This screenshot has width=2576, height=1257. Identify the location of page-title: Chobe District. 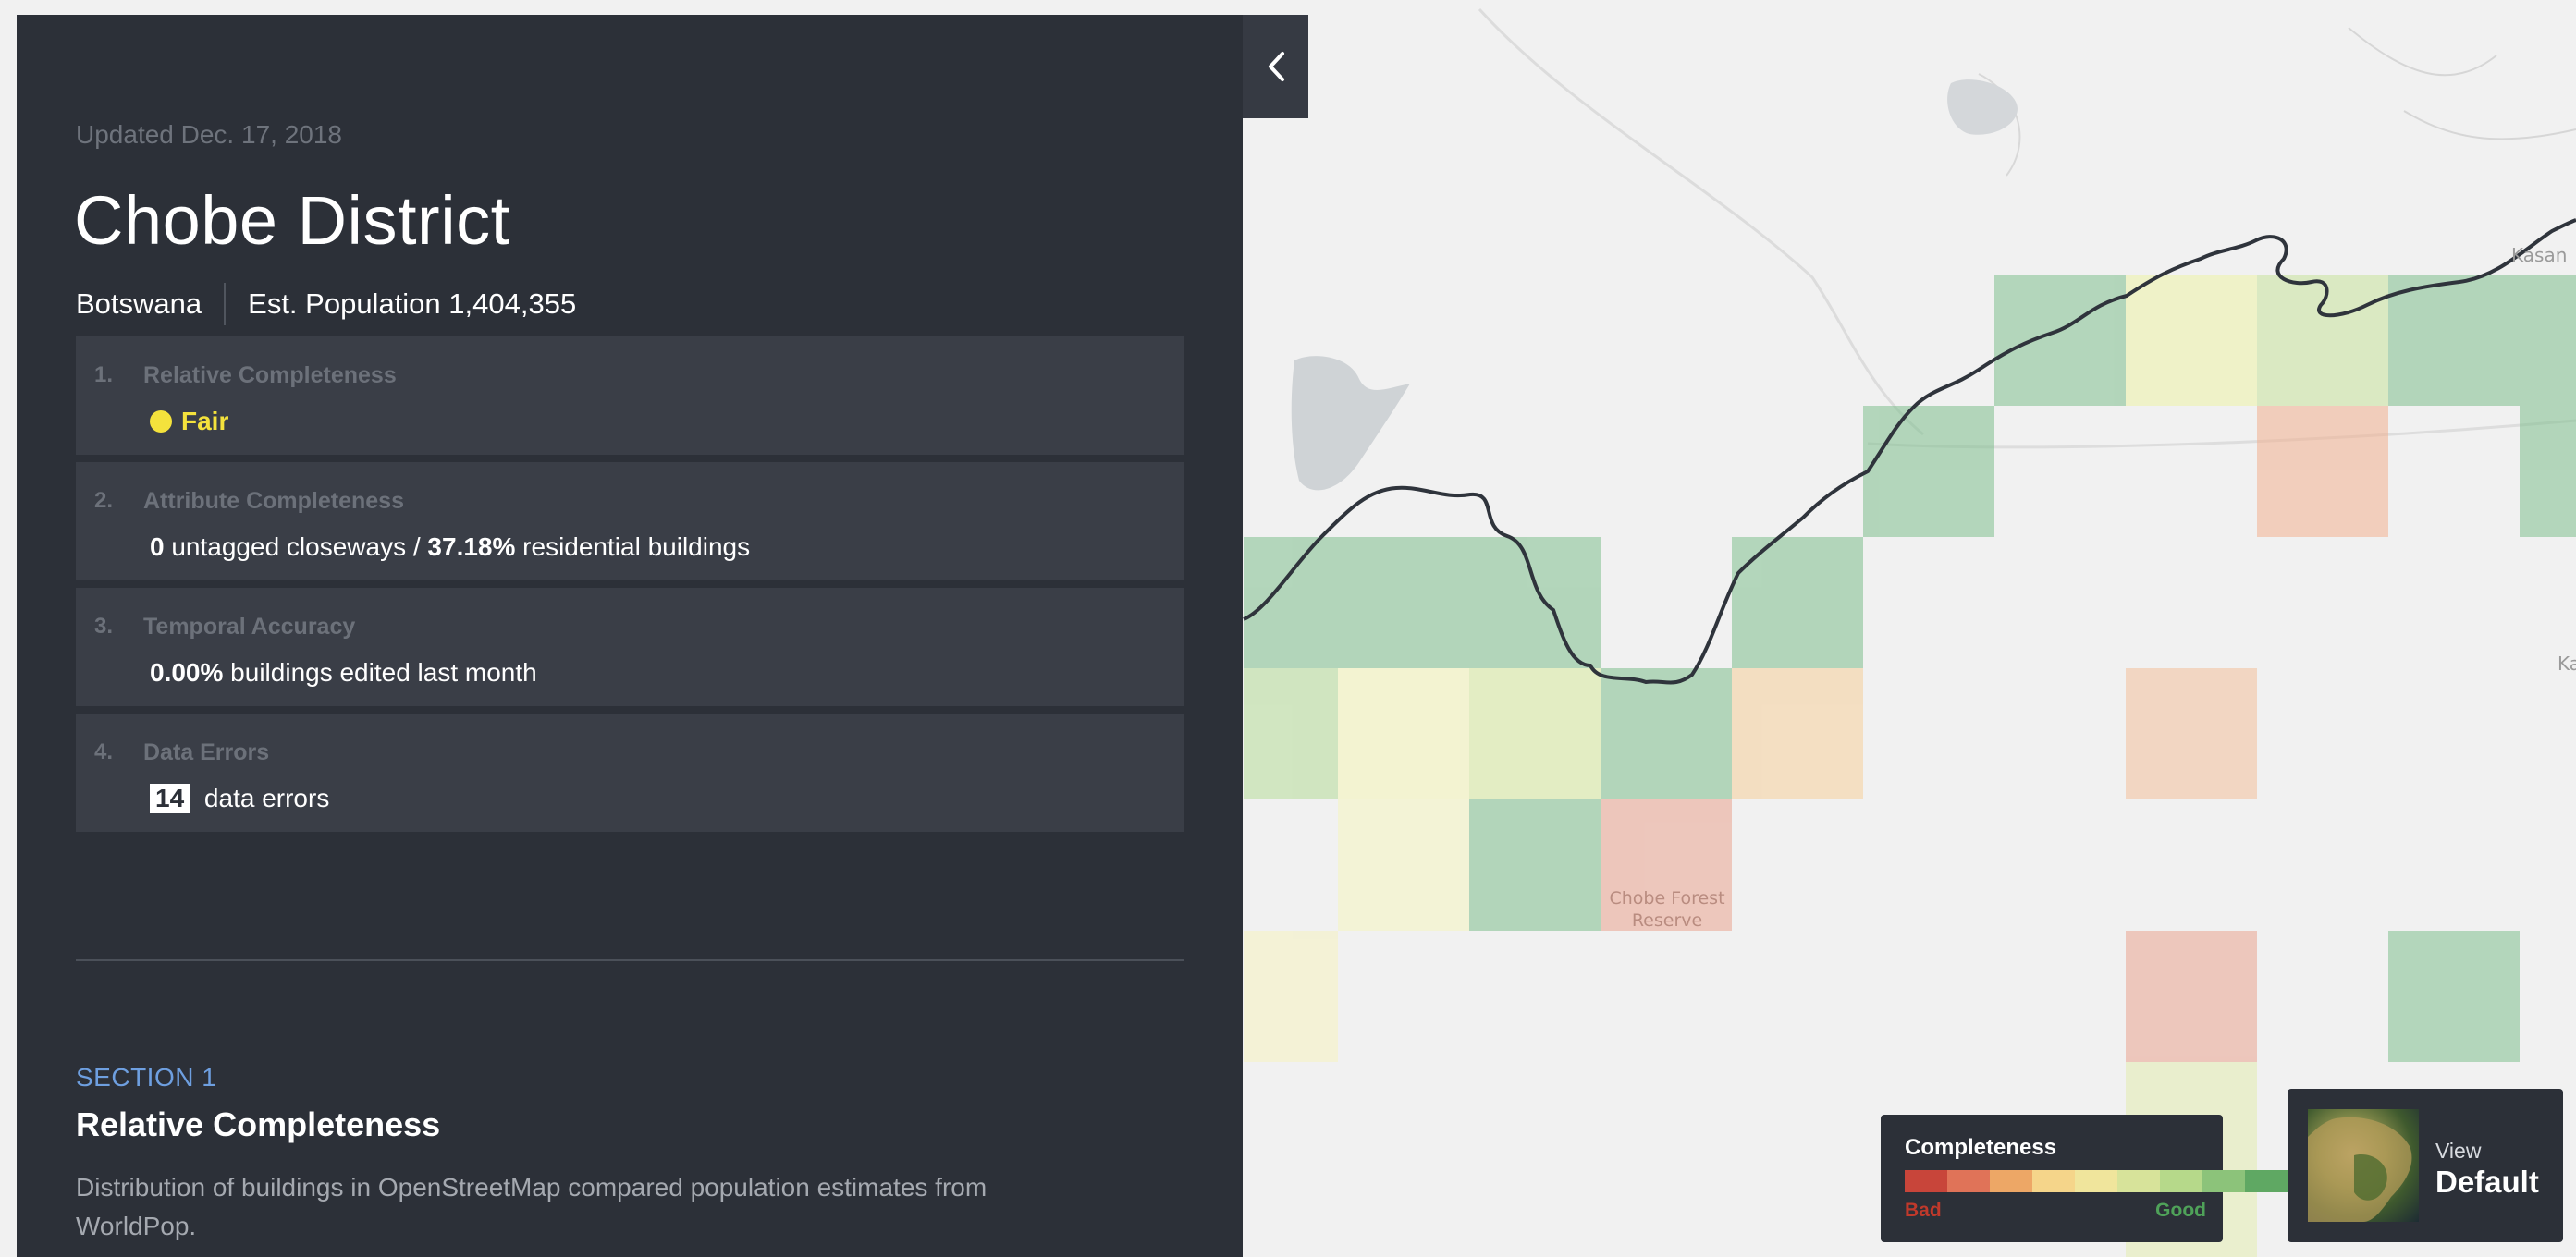
(292, 220).